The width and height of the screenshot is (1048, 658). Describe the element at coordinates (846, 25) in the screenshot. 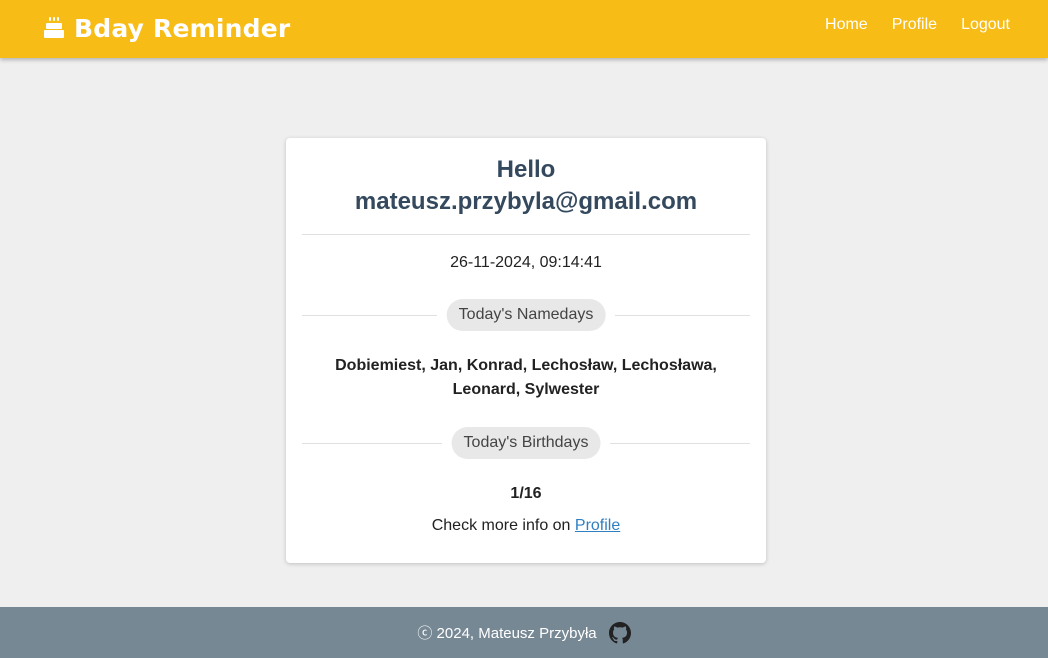

I see `nav-home-link: Home` at that location.